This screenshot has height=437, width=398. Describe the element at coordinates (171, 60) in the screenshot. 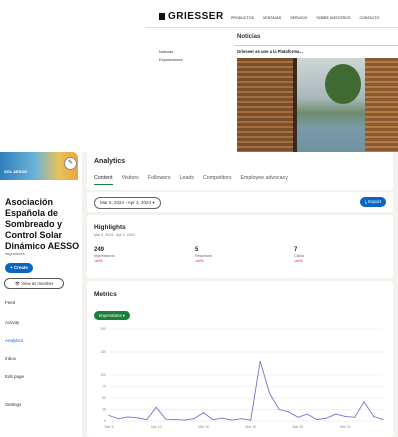

I see `site-left-link: Exposiciones` at that location.